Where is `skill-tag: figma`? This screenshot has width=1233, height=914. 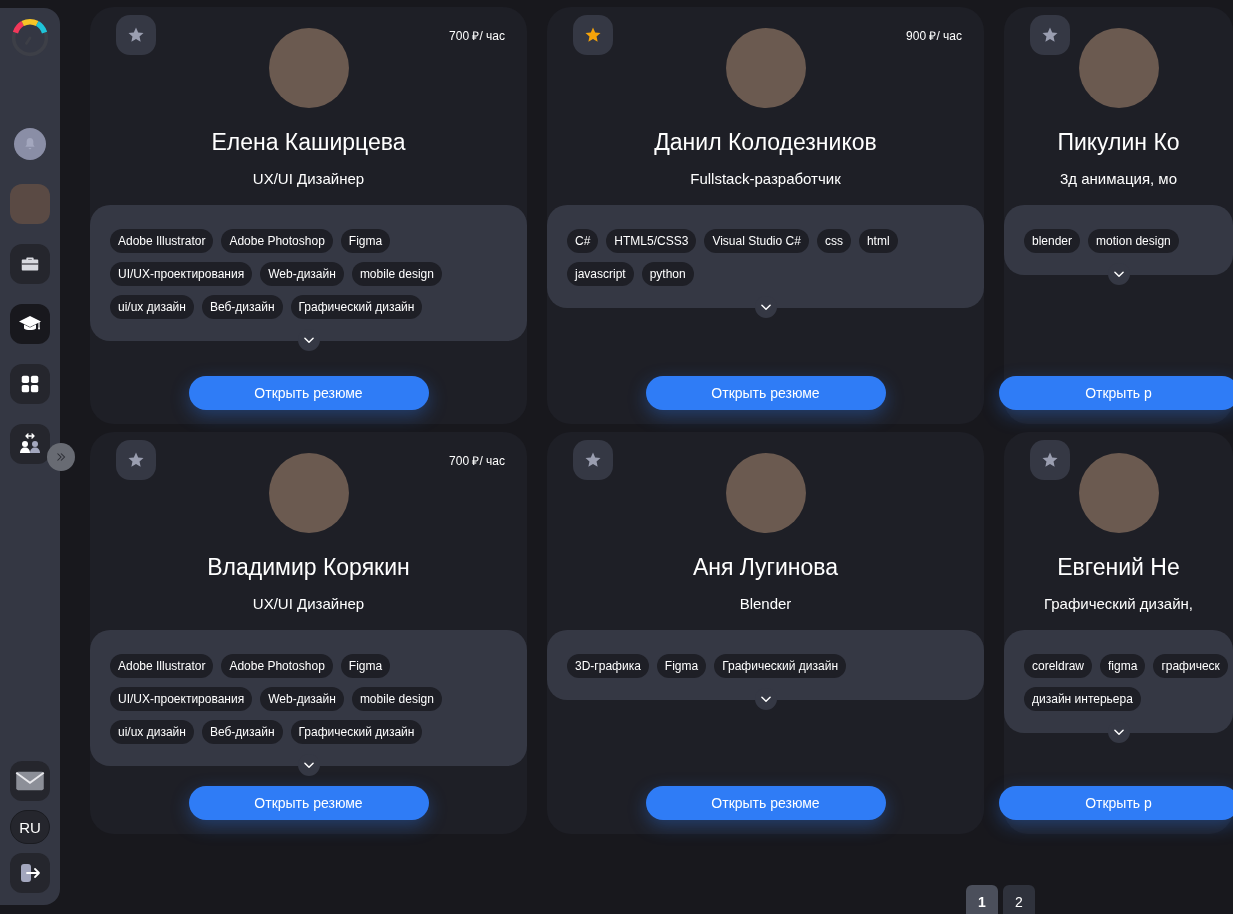 skill-tag: figma is located at coordinates (1123, 666).